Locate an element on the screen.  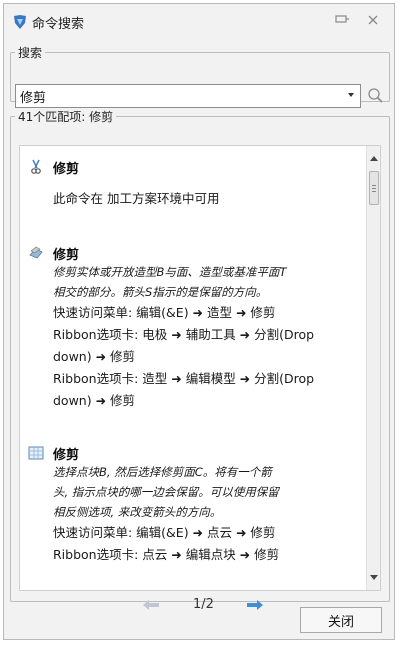
results-count-label: 41个匹配项: 修剪 is located at coordinates (66, 117).